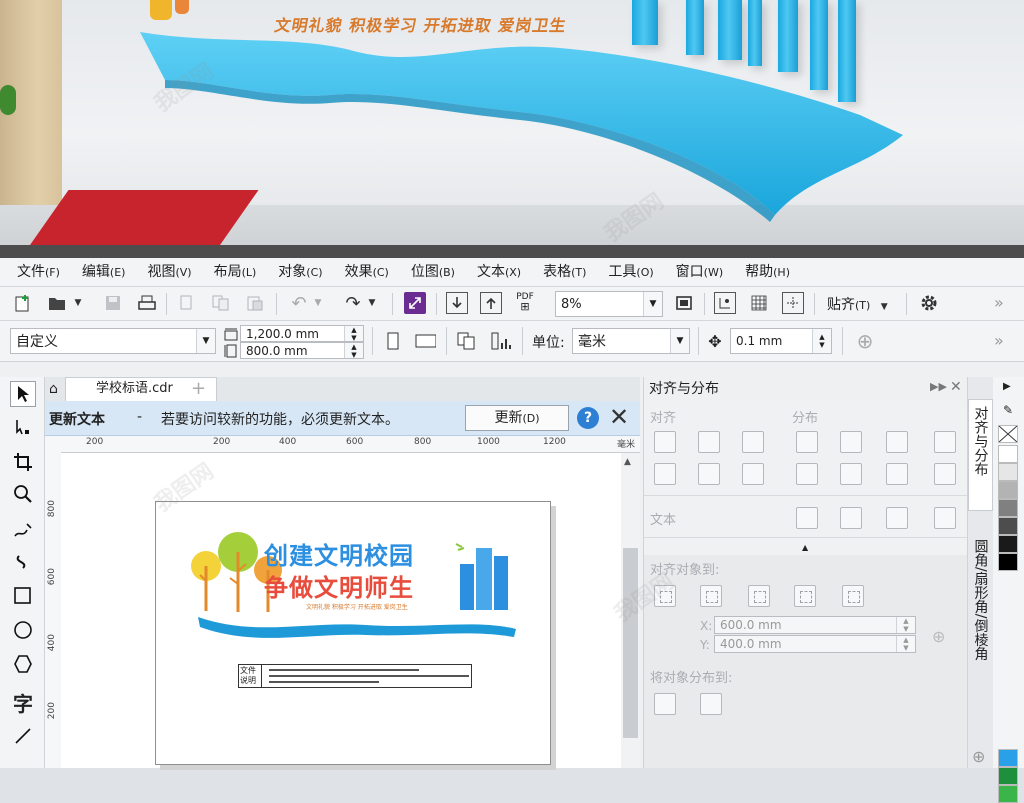 This screenshot has width=1024, height=803. I want to click on align-right-icon, so click(753, 442).